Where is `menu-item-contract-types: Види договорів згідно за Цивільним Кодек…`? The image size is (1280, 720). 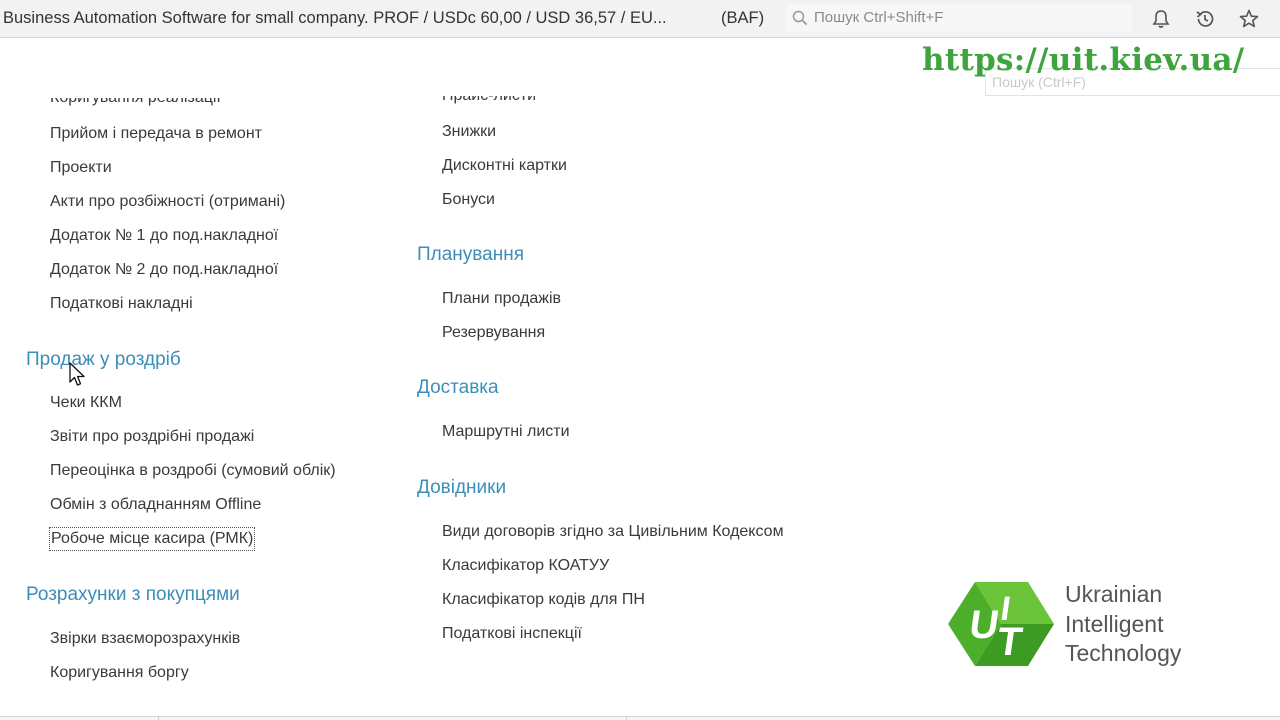
menu-item-contract-types: Види договорів згідно за Цивільним Кодек… is located at coordinates (613, 532).